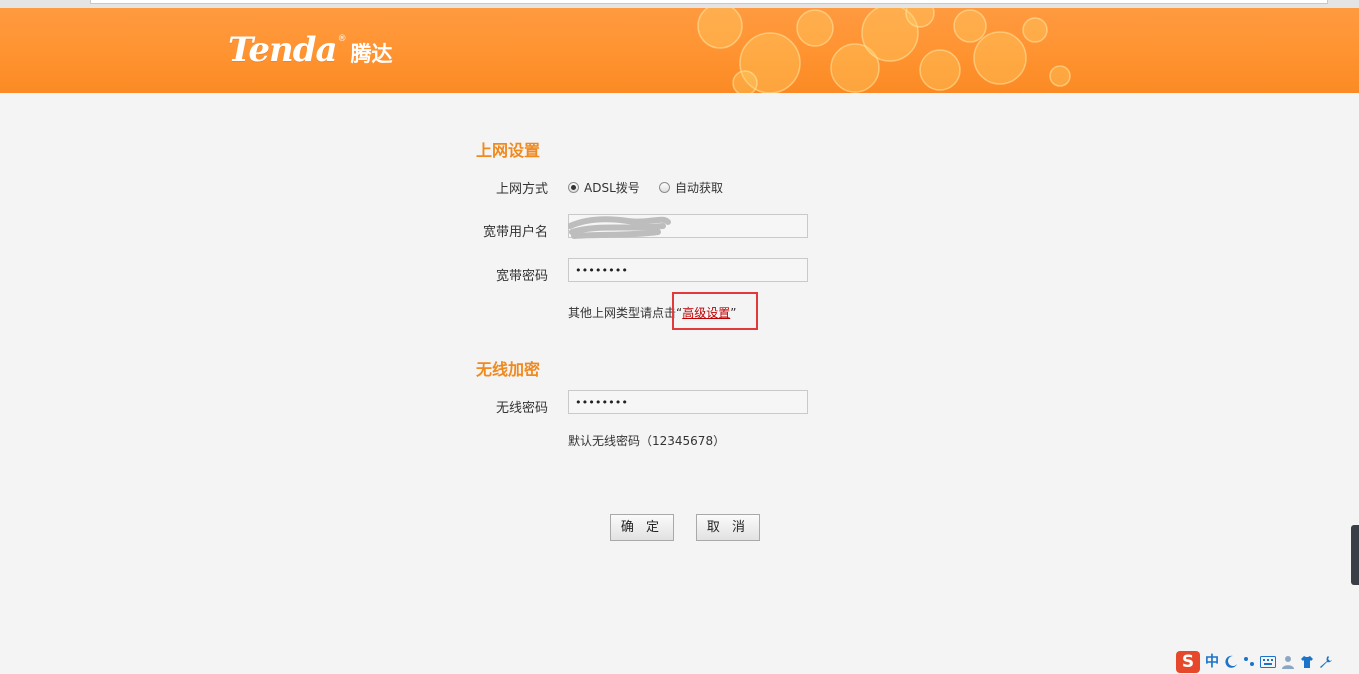 Image resolution: width=1359 pixels, height=674 pixels. What do you see at coordinates (1355, 555) in the screenshot?
I see `side-panel-handle` at bounding box center [1355, 555].